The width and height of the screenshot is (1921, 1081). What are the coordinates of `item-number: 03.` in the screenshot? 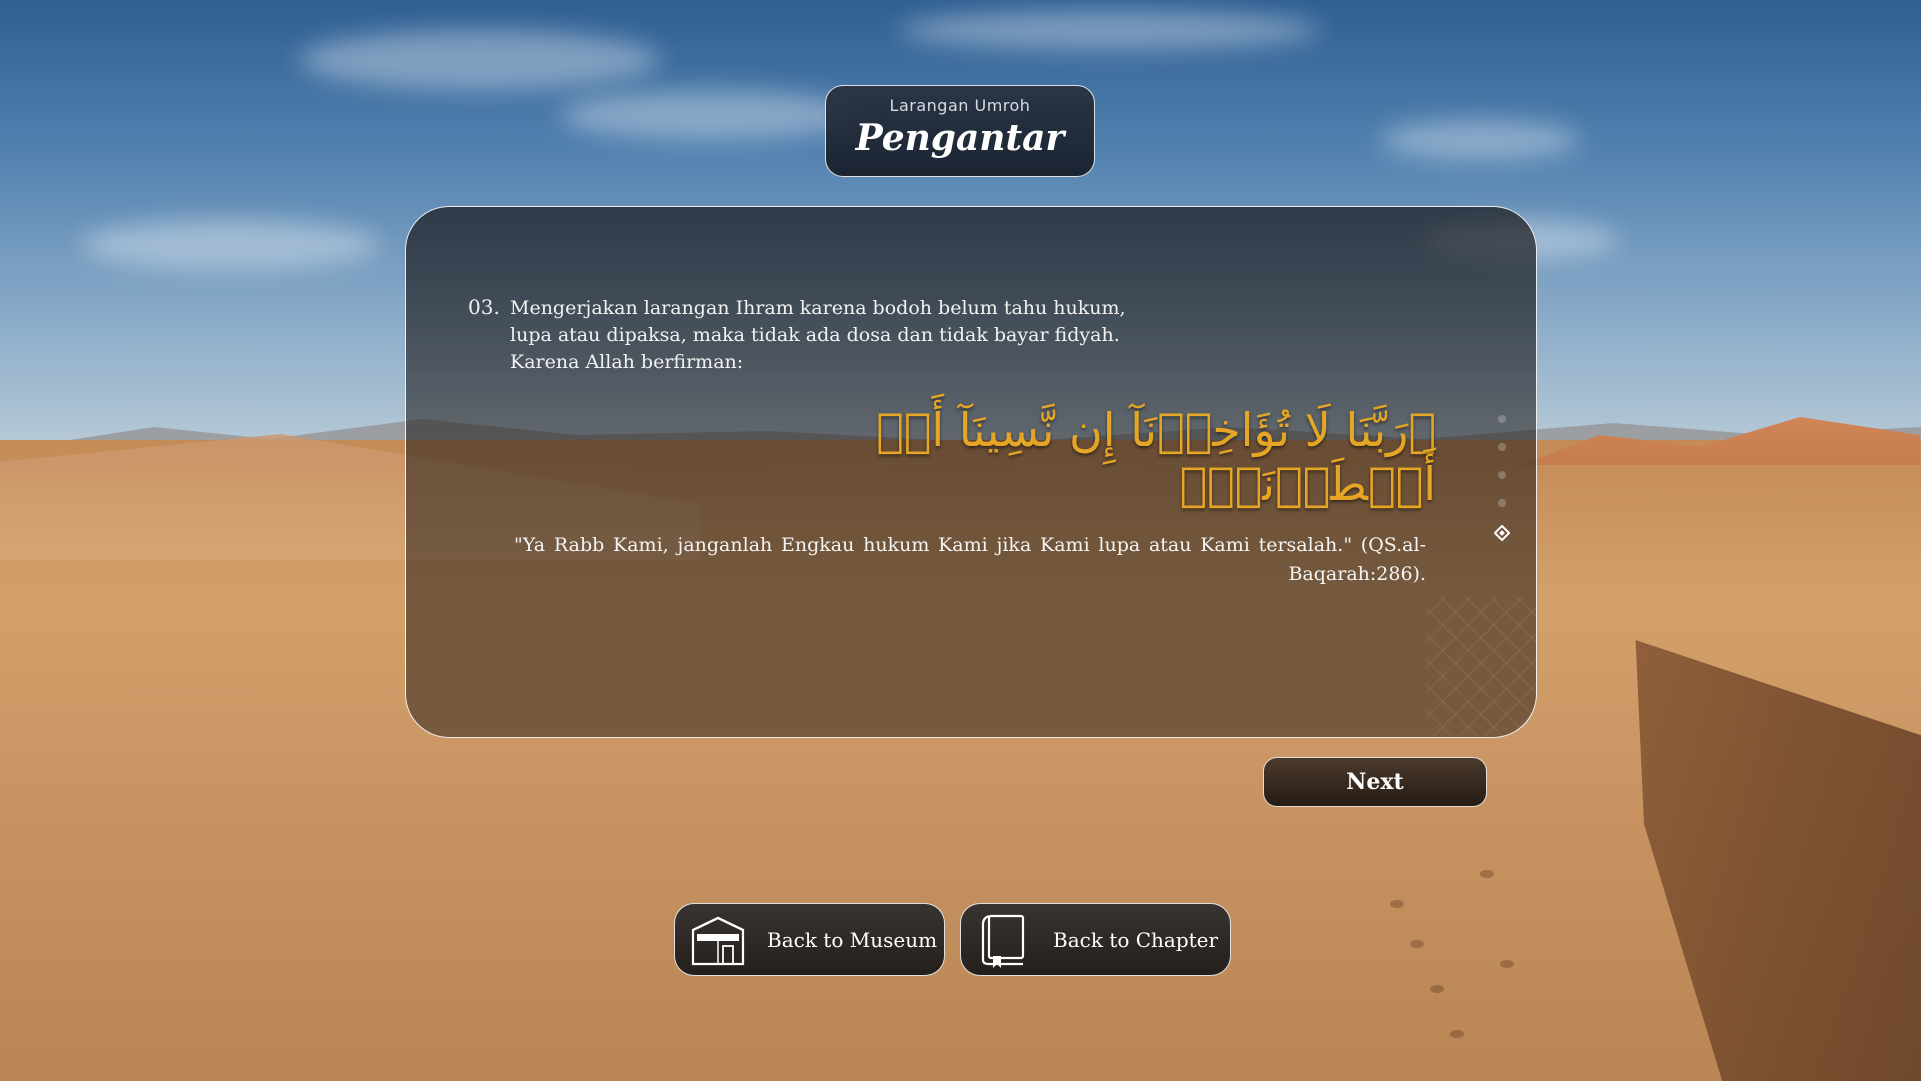 It's located at (484, 307).